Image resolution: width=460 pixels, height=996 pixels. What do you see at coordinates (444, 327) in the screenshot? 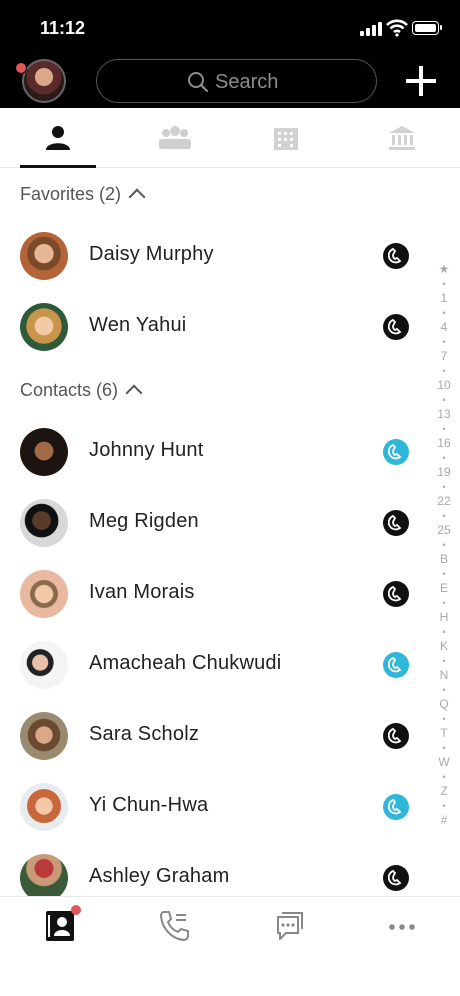
I see `index-letter: 4` at bounding box center [444, 327].